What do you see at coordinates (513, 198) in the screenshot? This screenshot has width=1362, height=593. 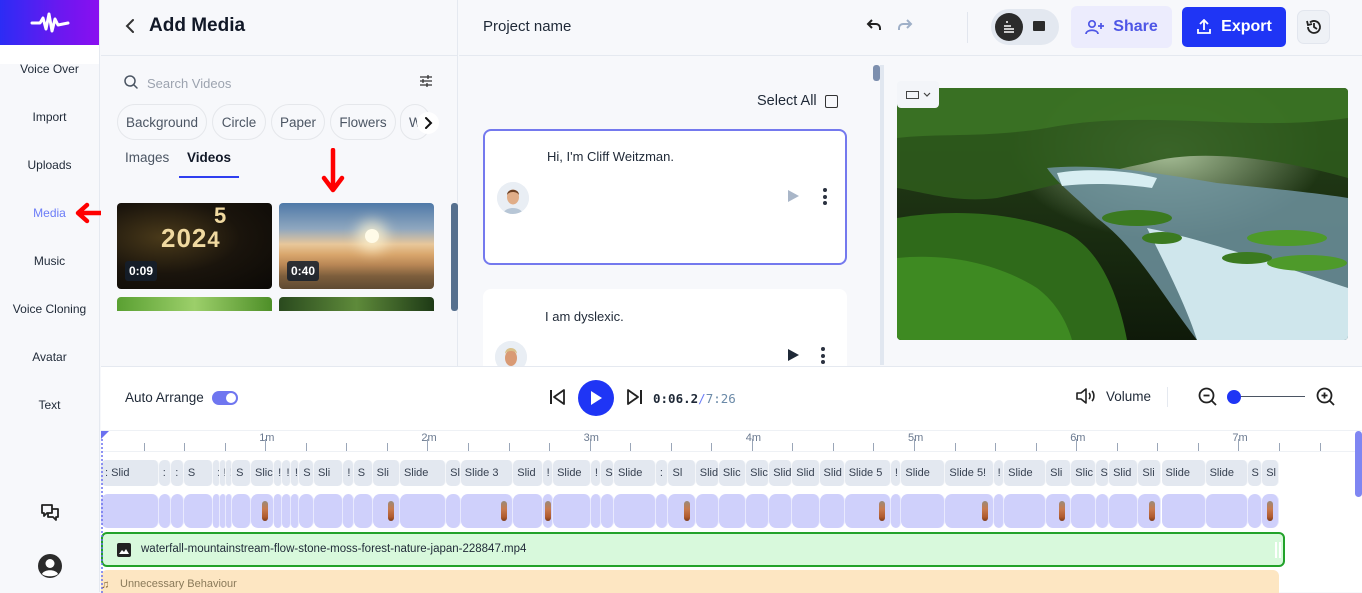 I see `speaker-avatar` at bounding box center [513, 198].